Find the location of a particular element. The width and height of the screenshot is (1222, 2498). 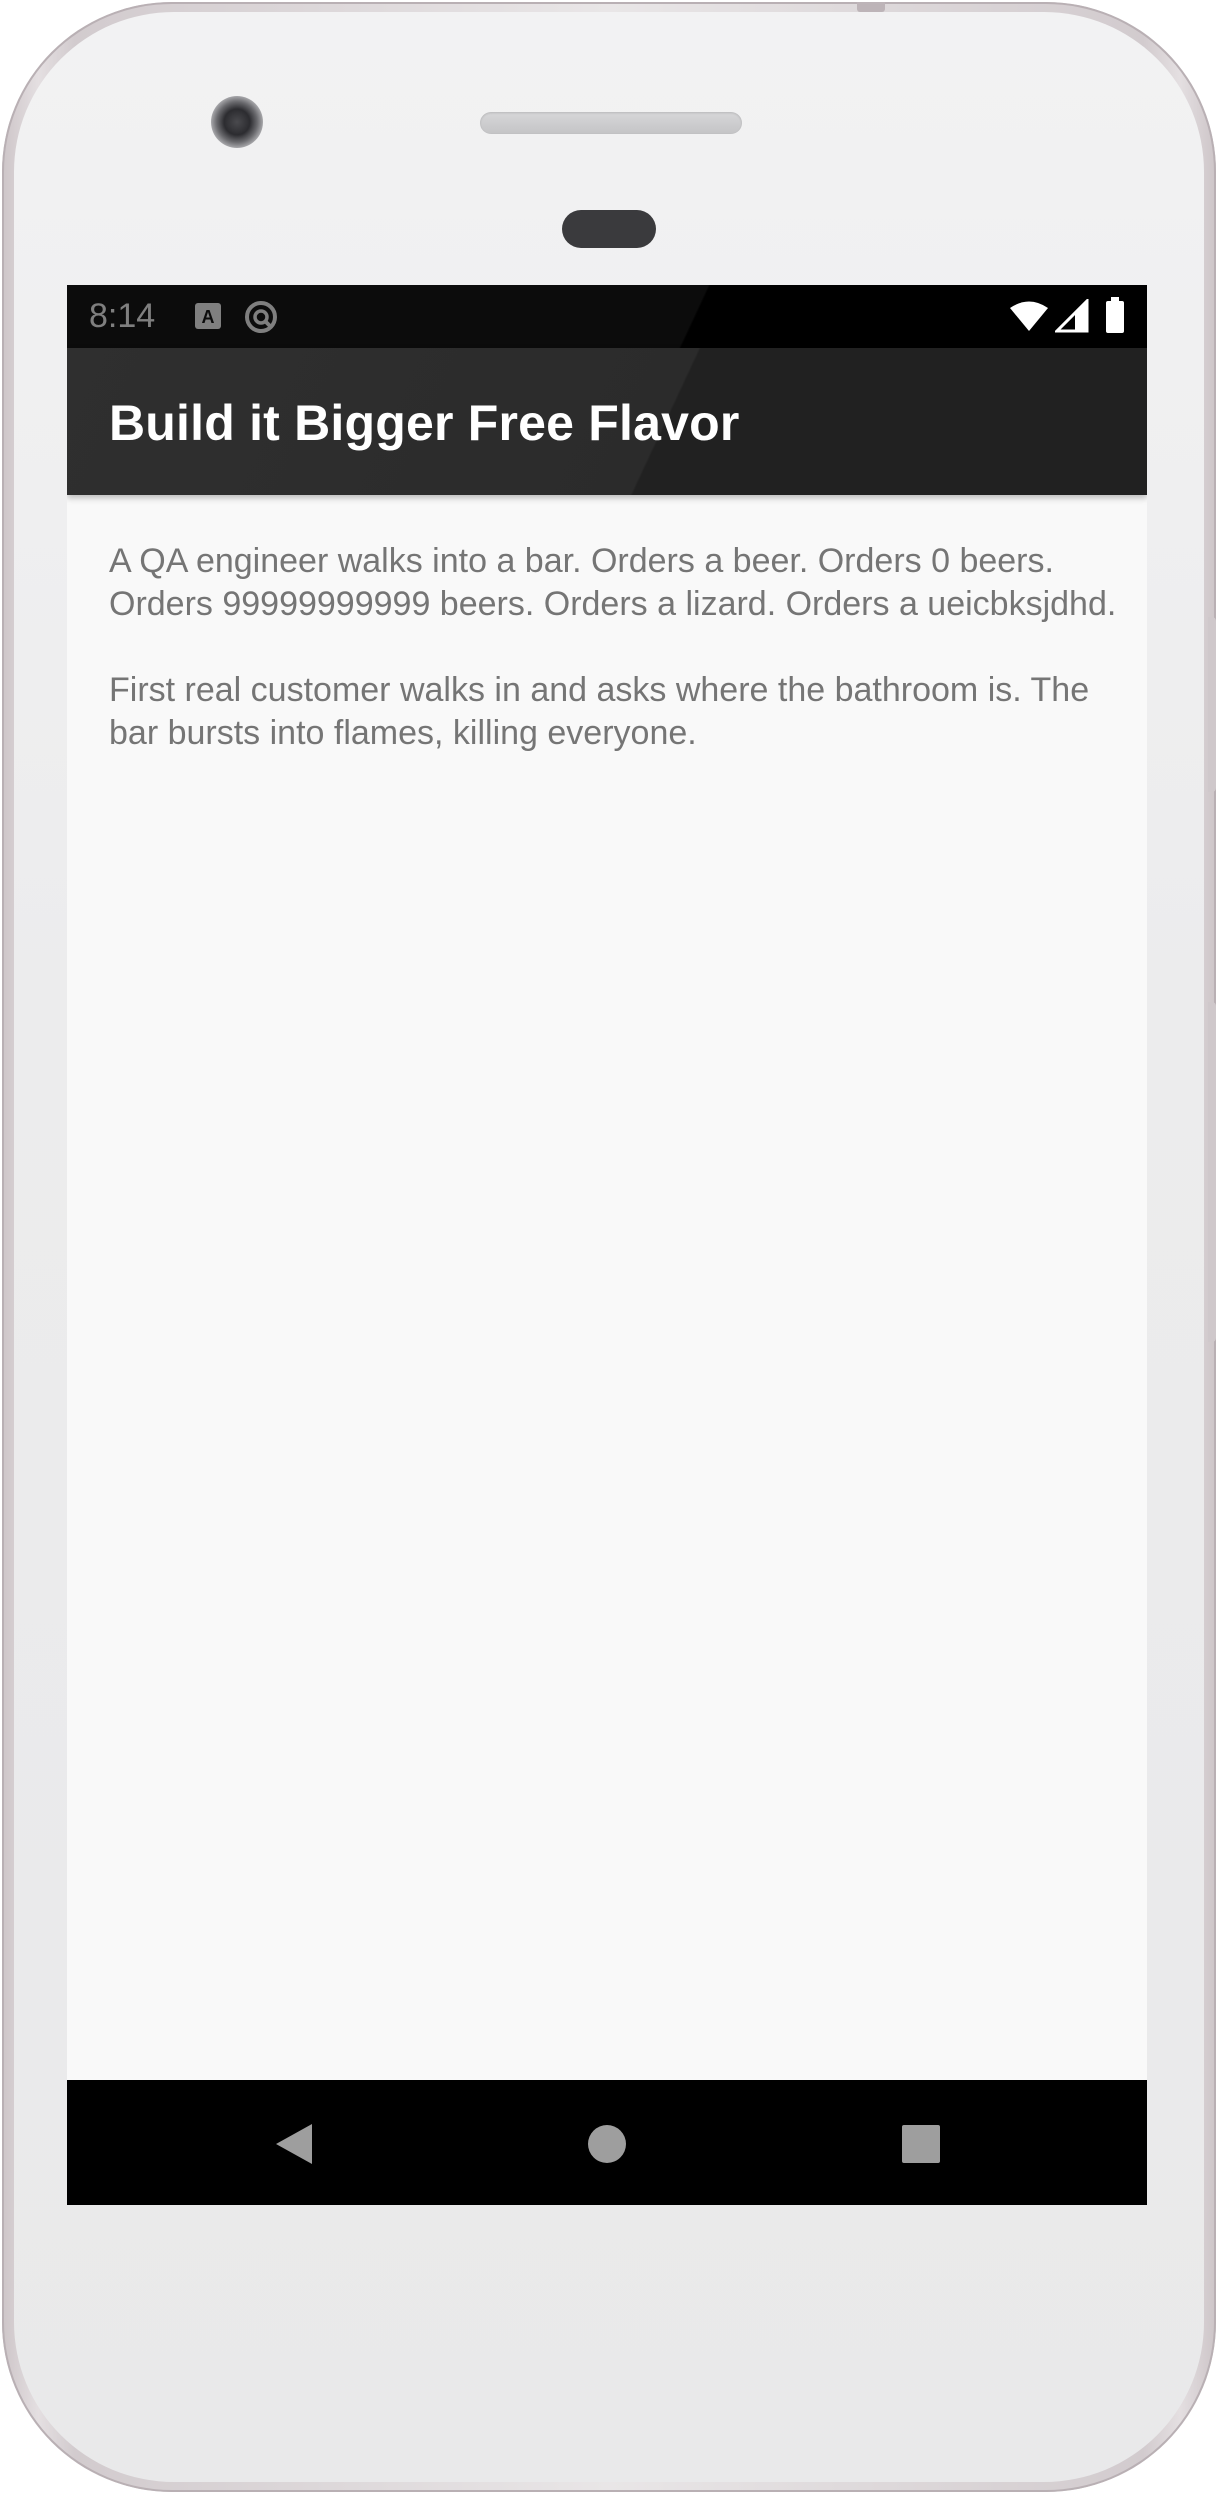

volume-button is located at coordinates (1212, 1172).